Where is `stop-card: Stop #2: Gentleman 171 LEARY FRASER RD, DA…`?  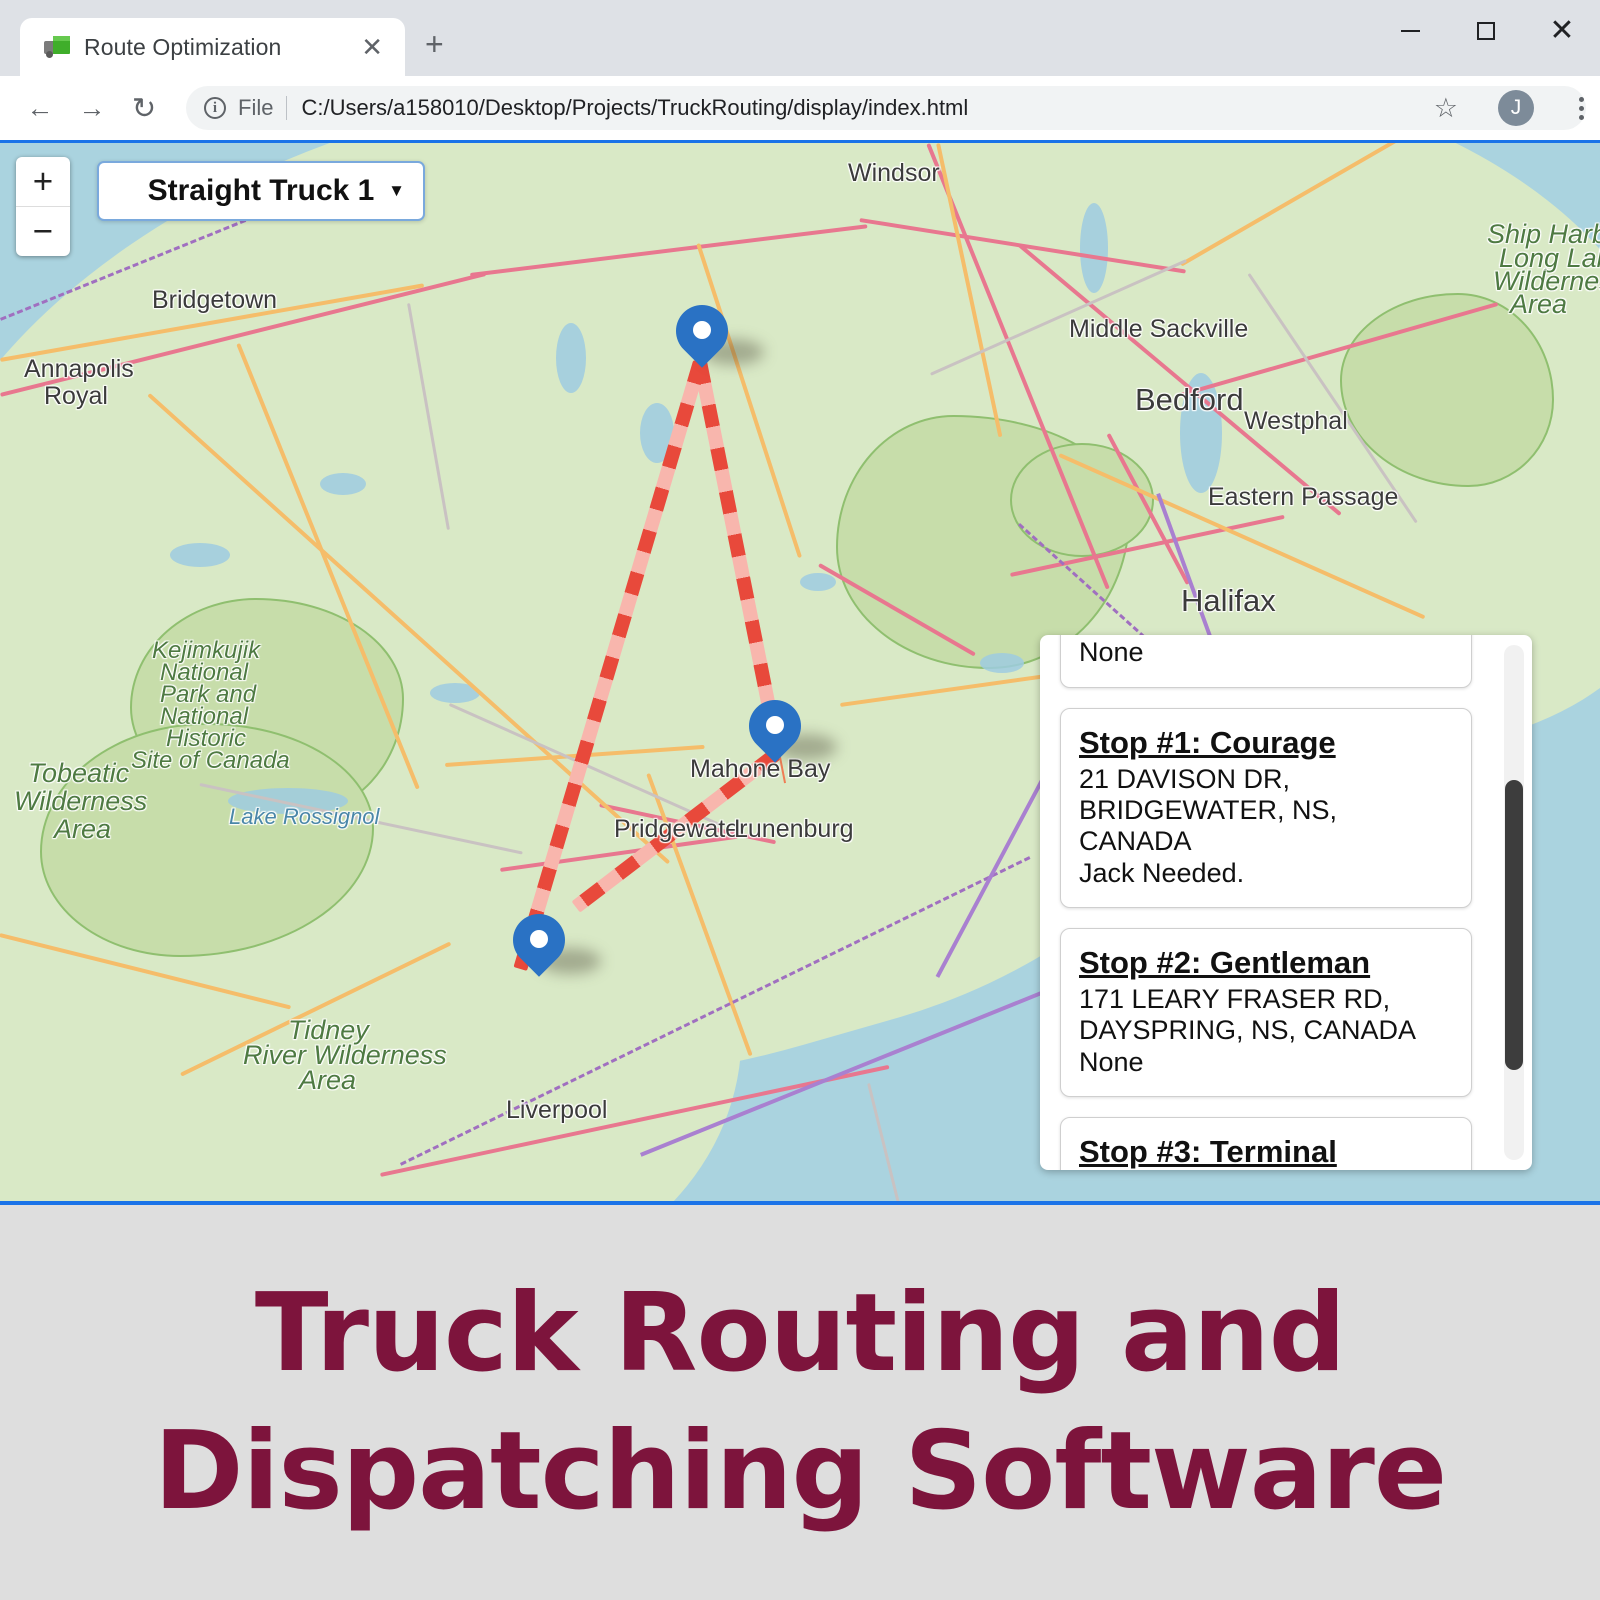
stop-card: Stop #2: Gentleman 171 LEARY FRASER RD, DA… is located at coordinates (1266, 1012).